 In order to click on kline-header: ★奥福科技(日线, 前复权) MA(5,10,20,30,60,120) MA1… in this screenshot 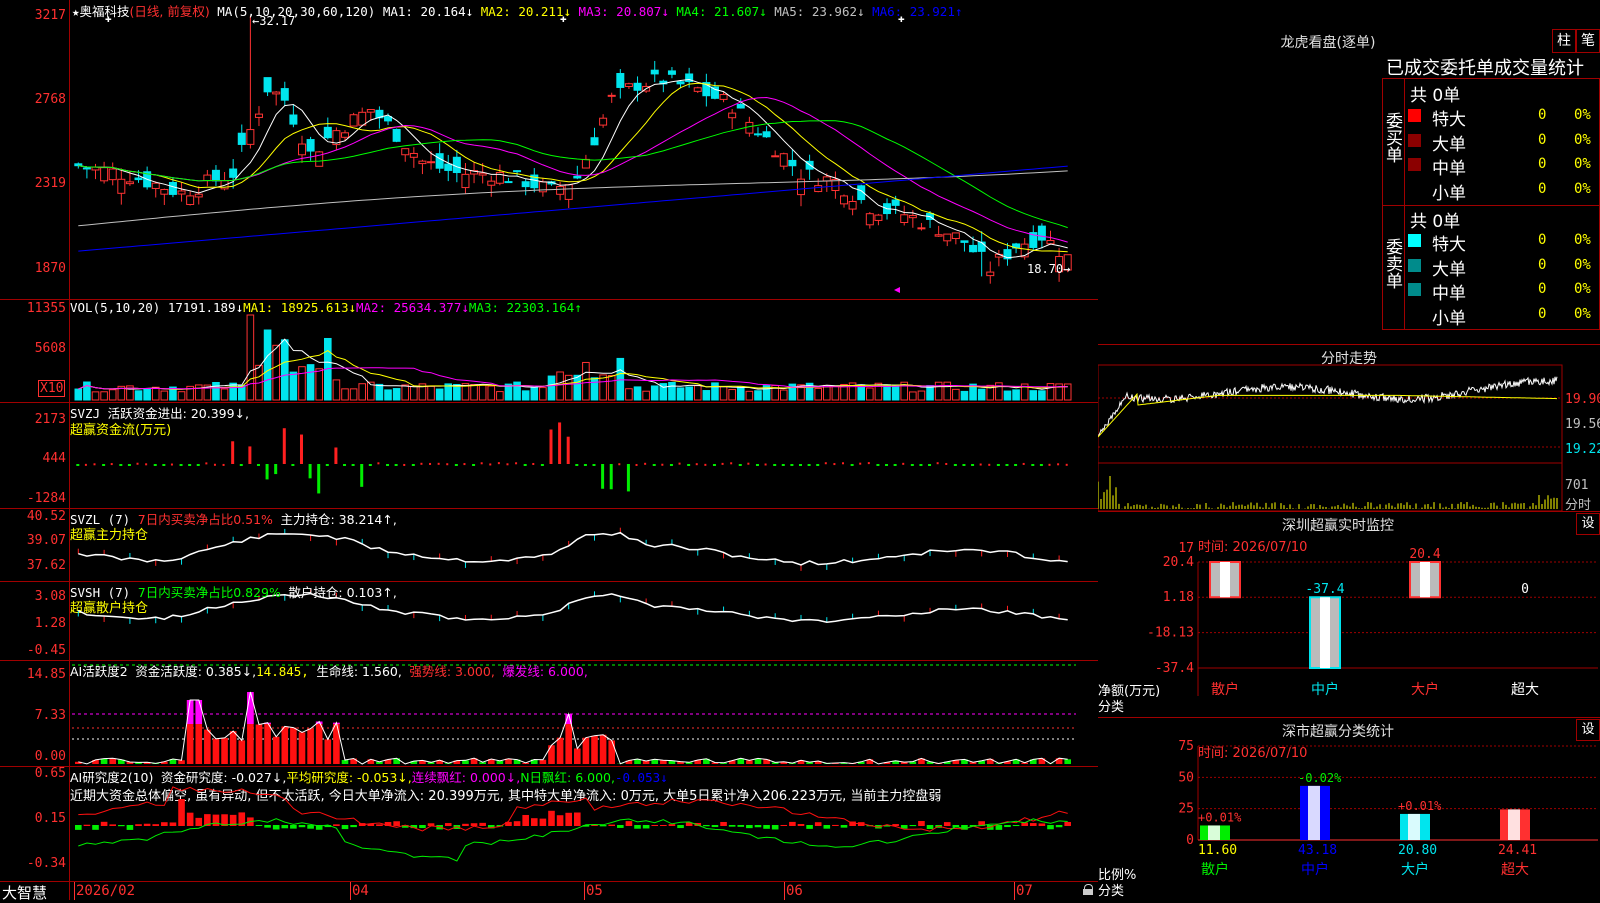, I will do `click(517, 10)`.